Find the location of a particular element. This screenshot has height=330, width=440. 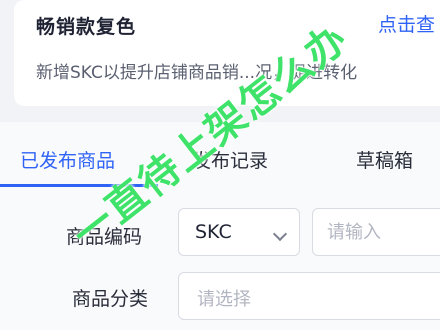

category-label: 商品分类 is located at coordinates (110, 299).